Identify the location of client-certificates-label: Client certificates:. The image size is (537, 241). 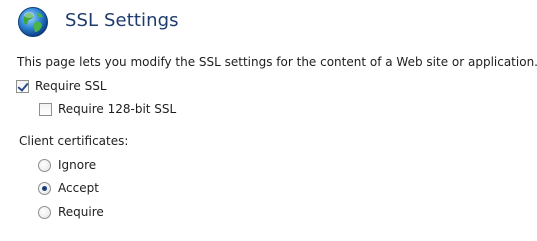
(74, 141).